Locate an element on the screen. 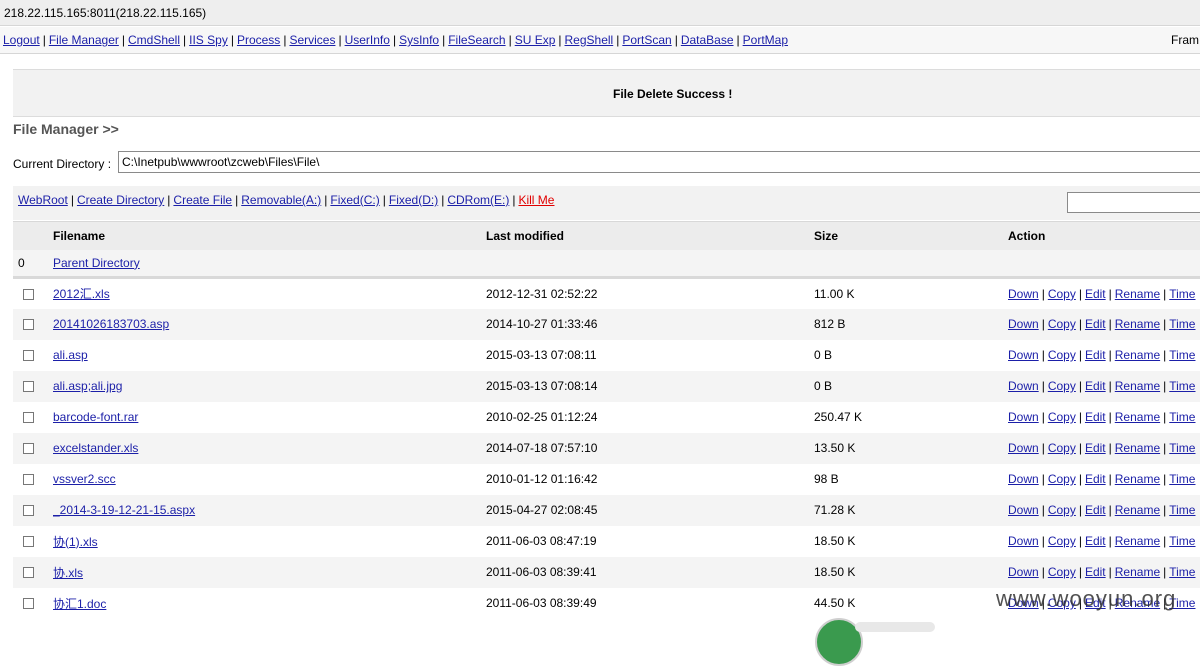 This screenshot has height=666, width=1200. file-modified: 2015-03-13 07:08:11 is located at coordinates (541, 355).